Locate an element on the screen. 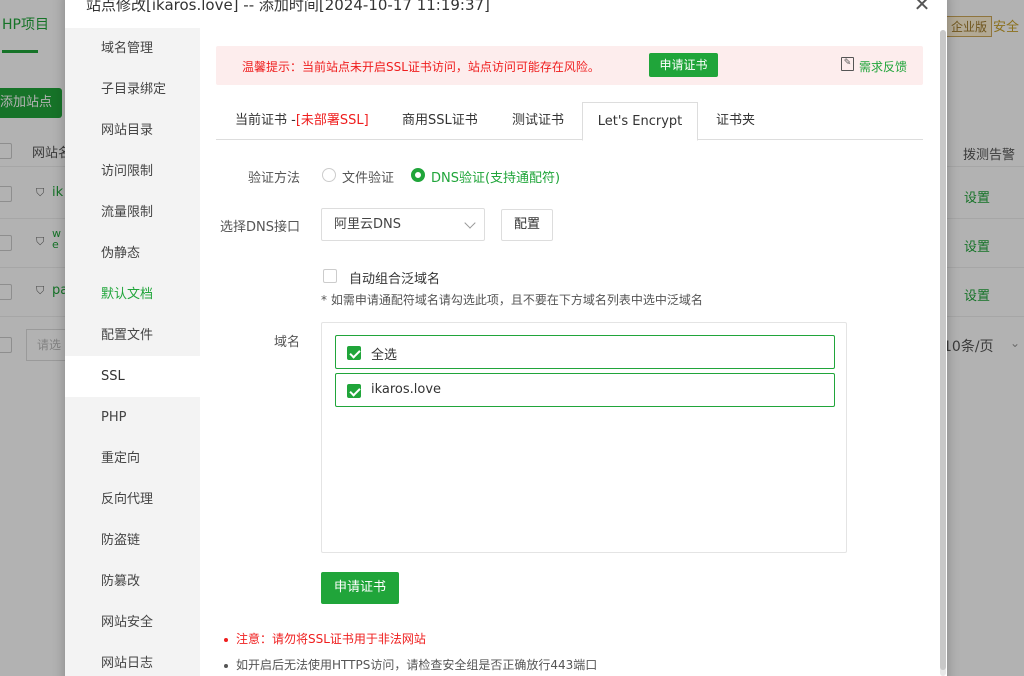 The width and height of the screenshot is (1024, 676). domain-name: ikaros.love is located at coordinates (406, 389).